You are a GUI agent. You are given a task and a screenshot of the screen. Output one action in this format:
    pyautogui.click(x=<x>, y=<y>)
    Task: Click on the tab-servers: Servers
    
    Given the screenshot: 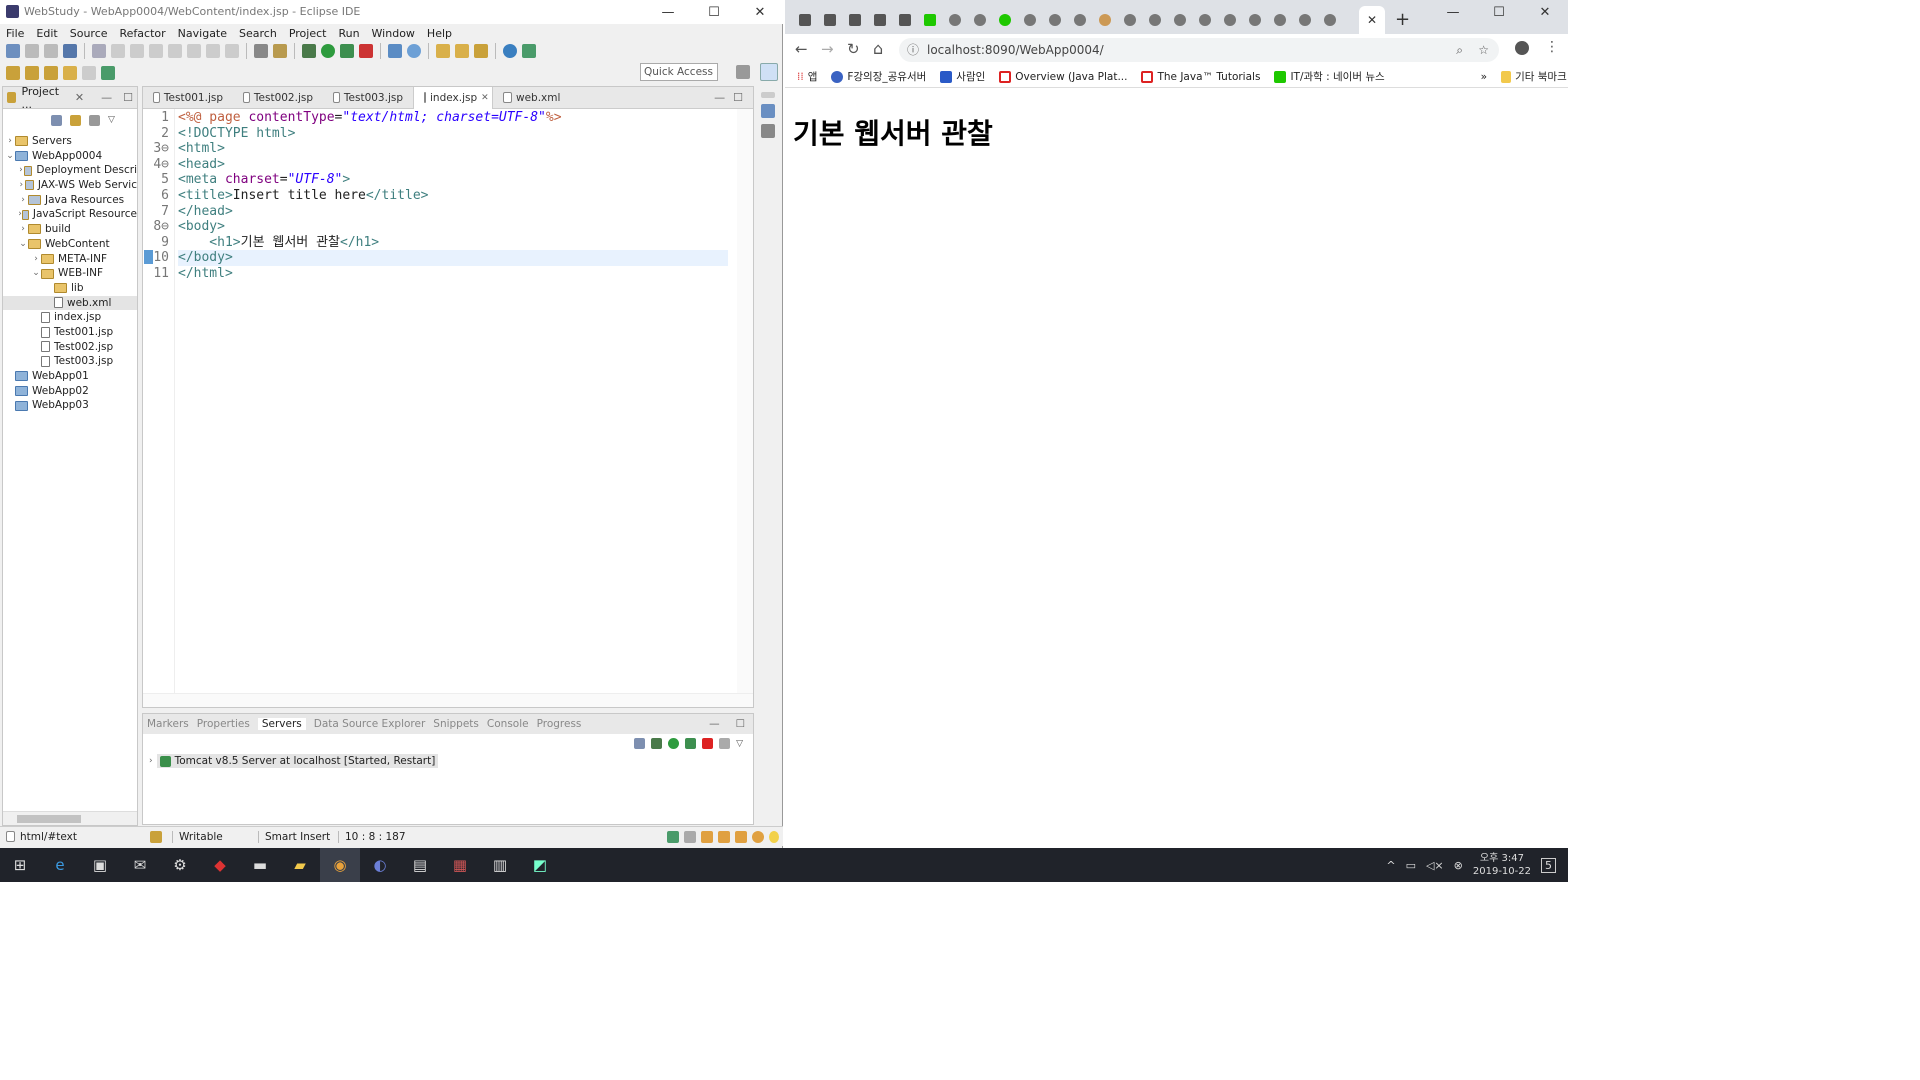 What is the action you would take?
    pyautogui.click(x=281, y=724)
    